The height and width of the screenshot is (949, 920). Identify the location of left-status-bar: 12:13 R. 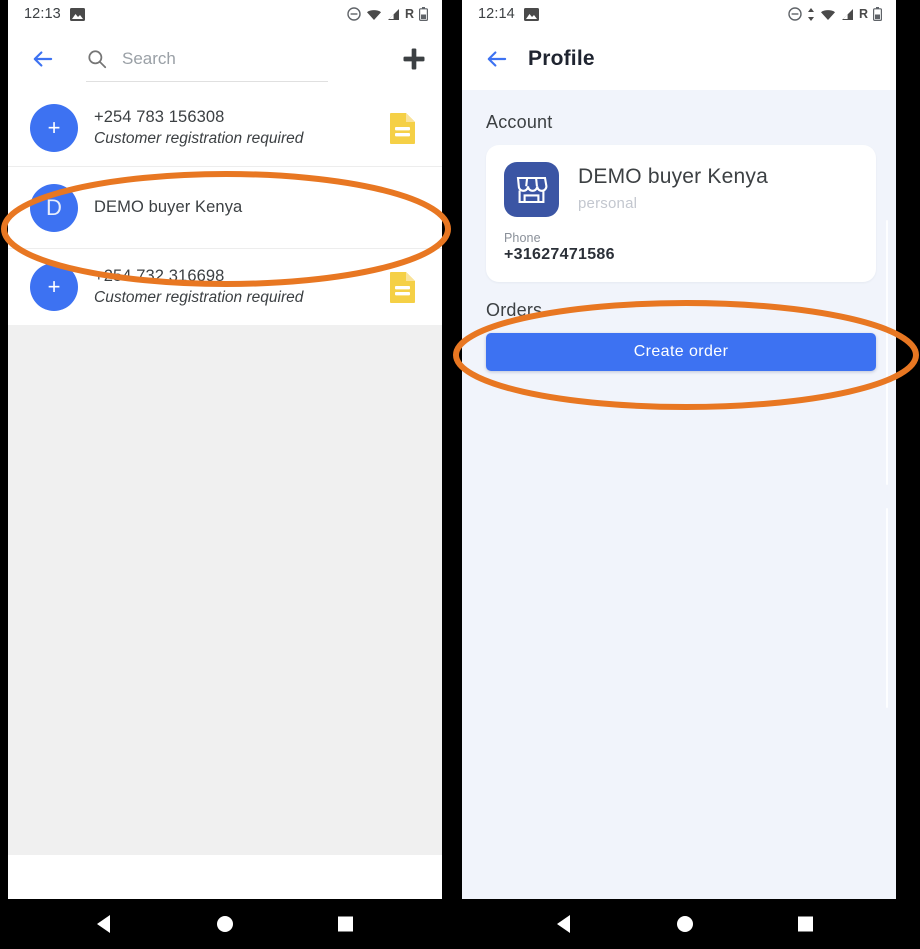
(225, 14).